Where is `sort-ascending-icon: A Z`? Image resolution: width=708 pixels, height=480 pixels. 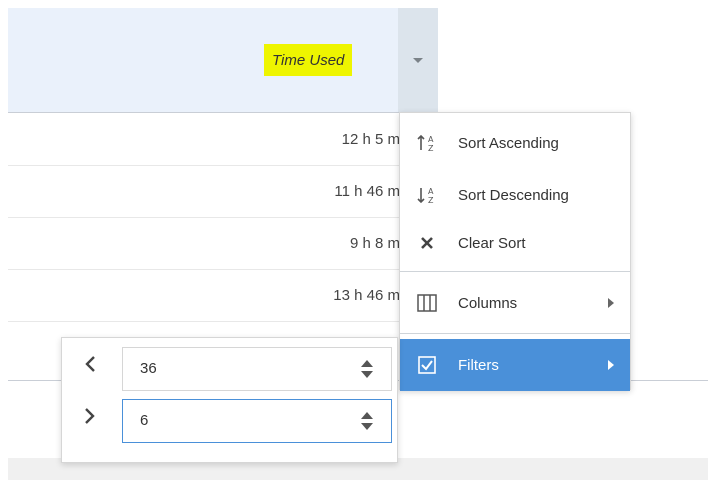
sort-ascending-icon: A Z is located at coordinates (427, 143).